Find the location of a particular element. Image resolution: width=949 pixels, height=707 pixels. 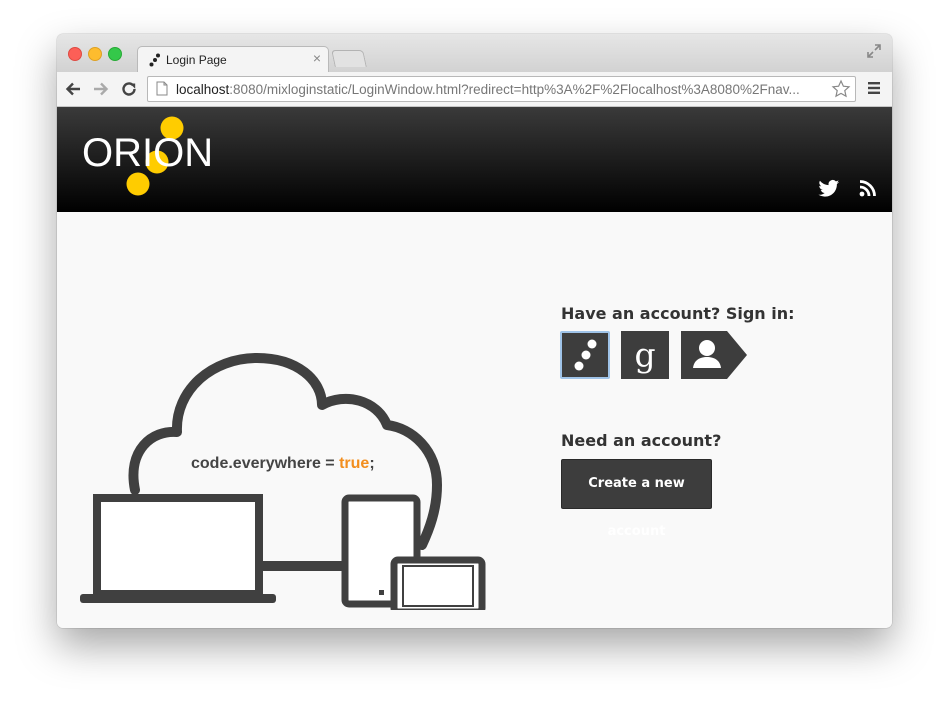

window-close-button is located at coordinates (75, 54).